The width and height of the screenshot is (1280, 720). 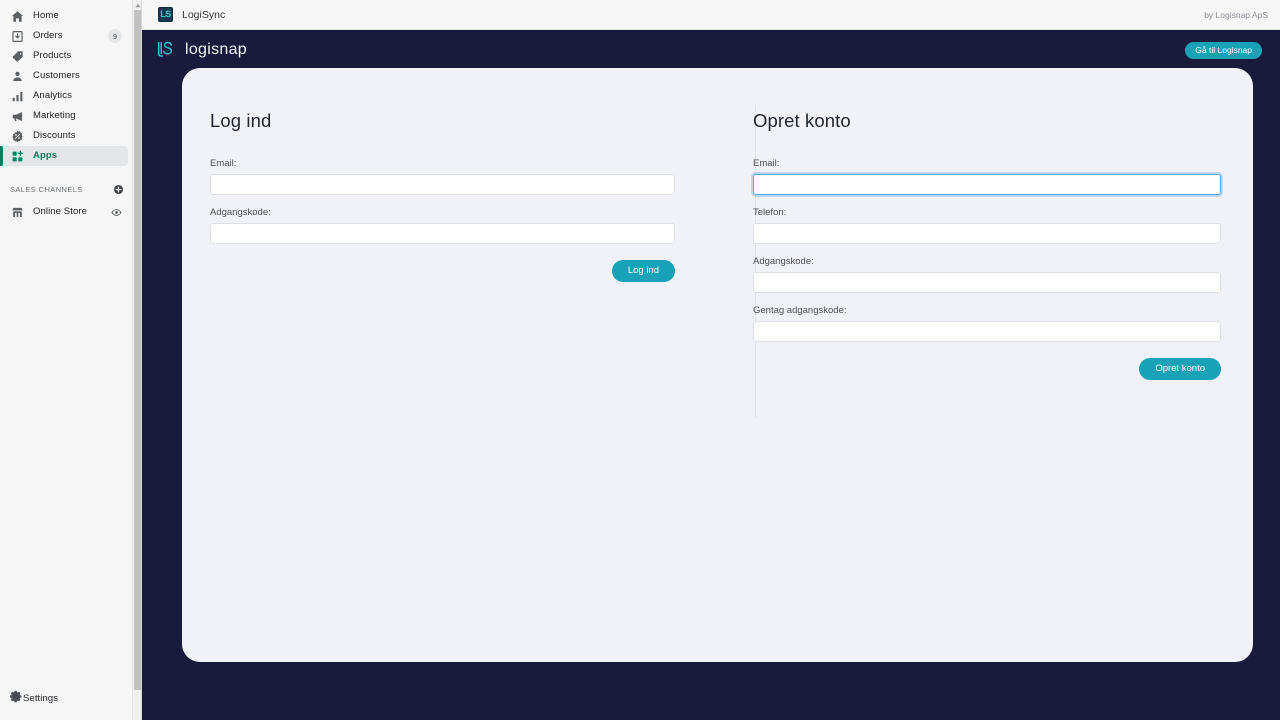 I want to click on app-titlebar: LS LogiSync by Logisnap ApS, so click(x=711, y=15).